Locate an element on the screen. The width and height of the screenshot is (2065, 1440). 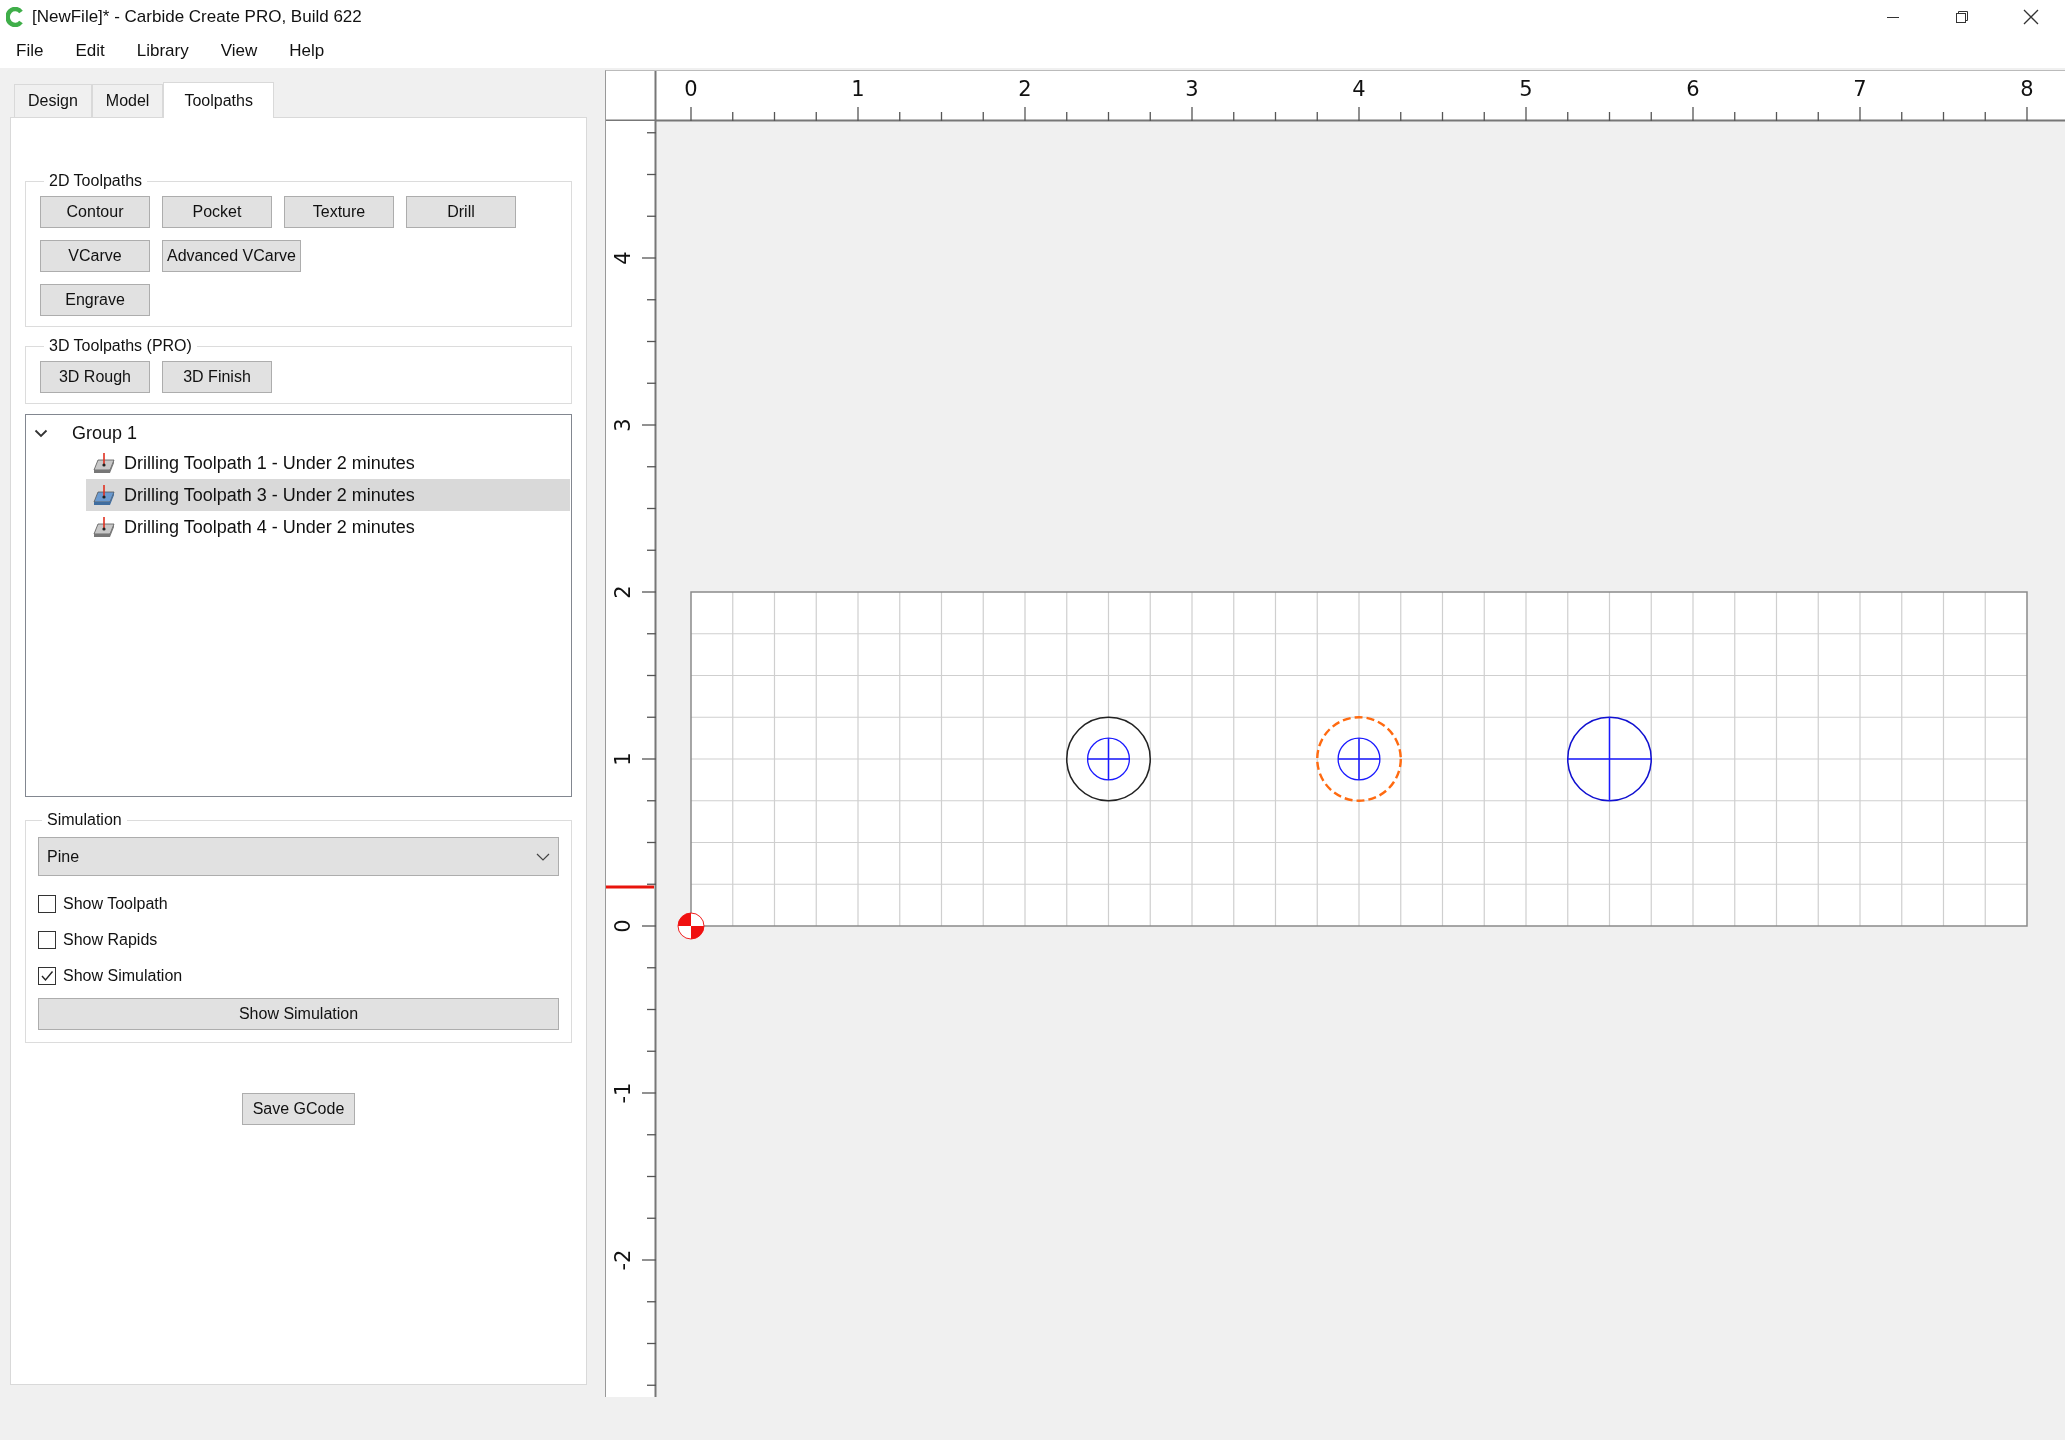
group-title: 2D Toolpaths is located at coordinates (96, 181).